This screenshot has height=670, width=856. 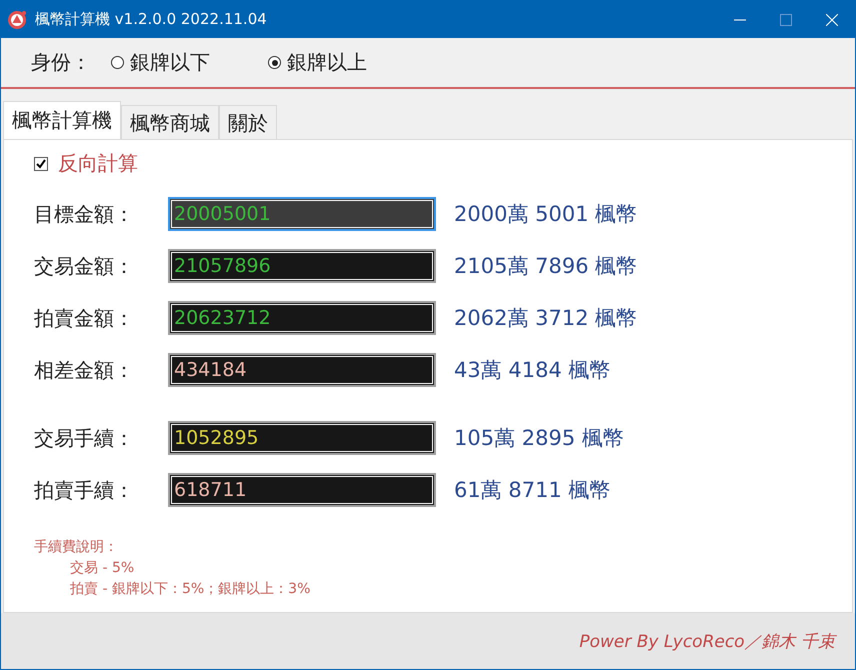 What do you see at coordinates (317, 62) in the screenshot?
I see `identity-radio: 銀牌以上` at bounding box center [317, 62].